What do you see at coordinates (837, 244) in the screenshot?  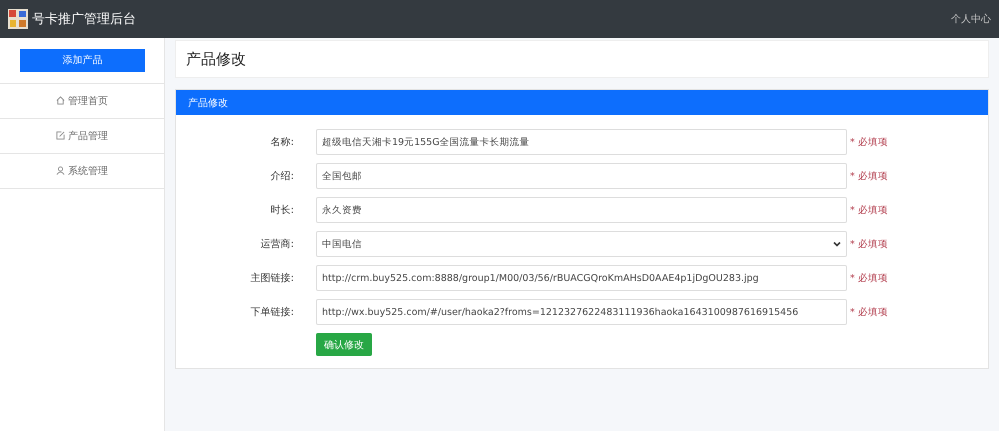 I see `chevron-icon` at bounding box center [837, 244].